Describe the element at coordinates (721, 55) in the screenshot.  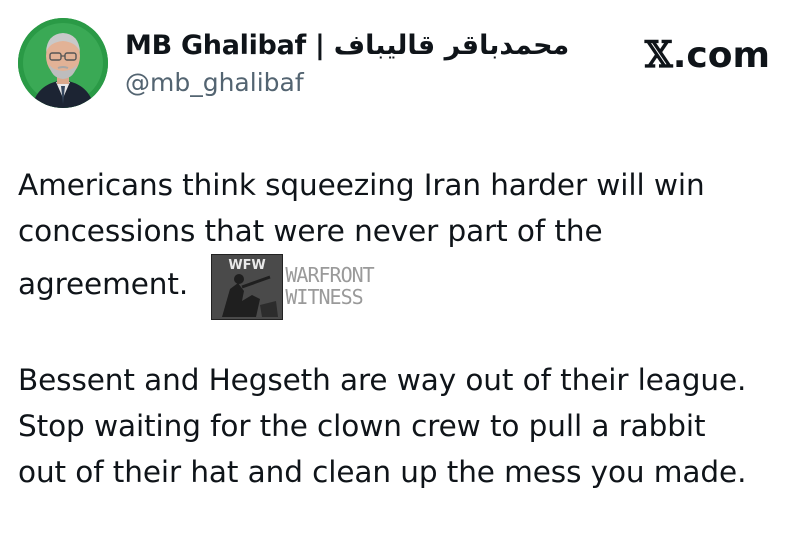
I see `brand-suffix: .com` at that location.